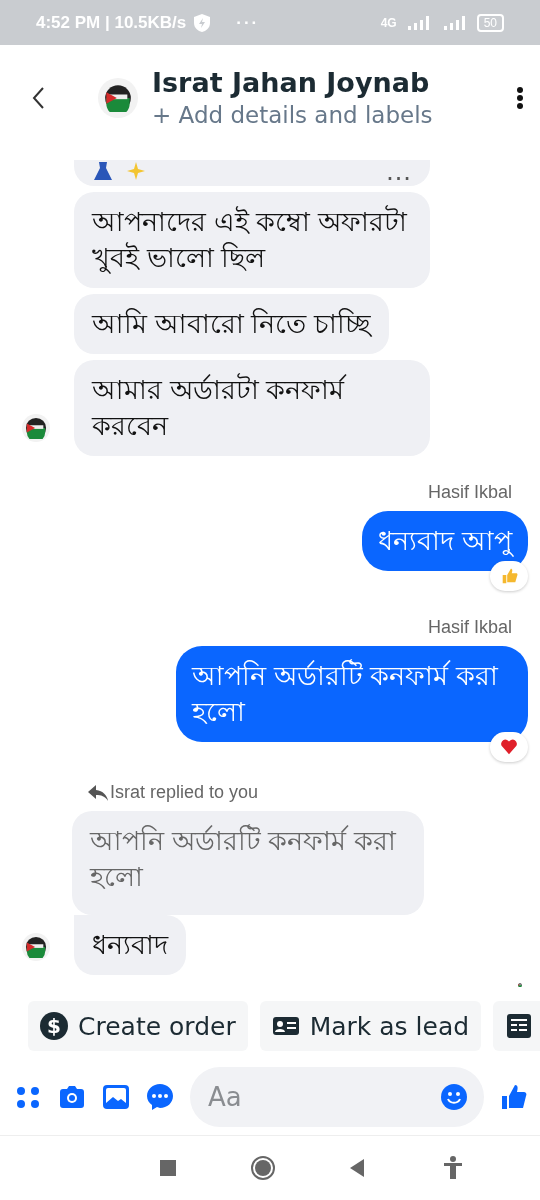  I want to click on more-menu-icon, so click(520, 97).